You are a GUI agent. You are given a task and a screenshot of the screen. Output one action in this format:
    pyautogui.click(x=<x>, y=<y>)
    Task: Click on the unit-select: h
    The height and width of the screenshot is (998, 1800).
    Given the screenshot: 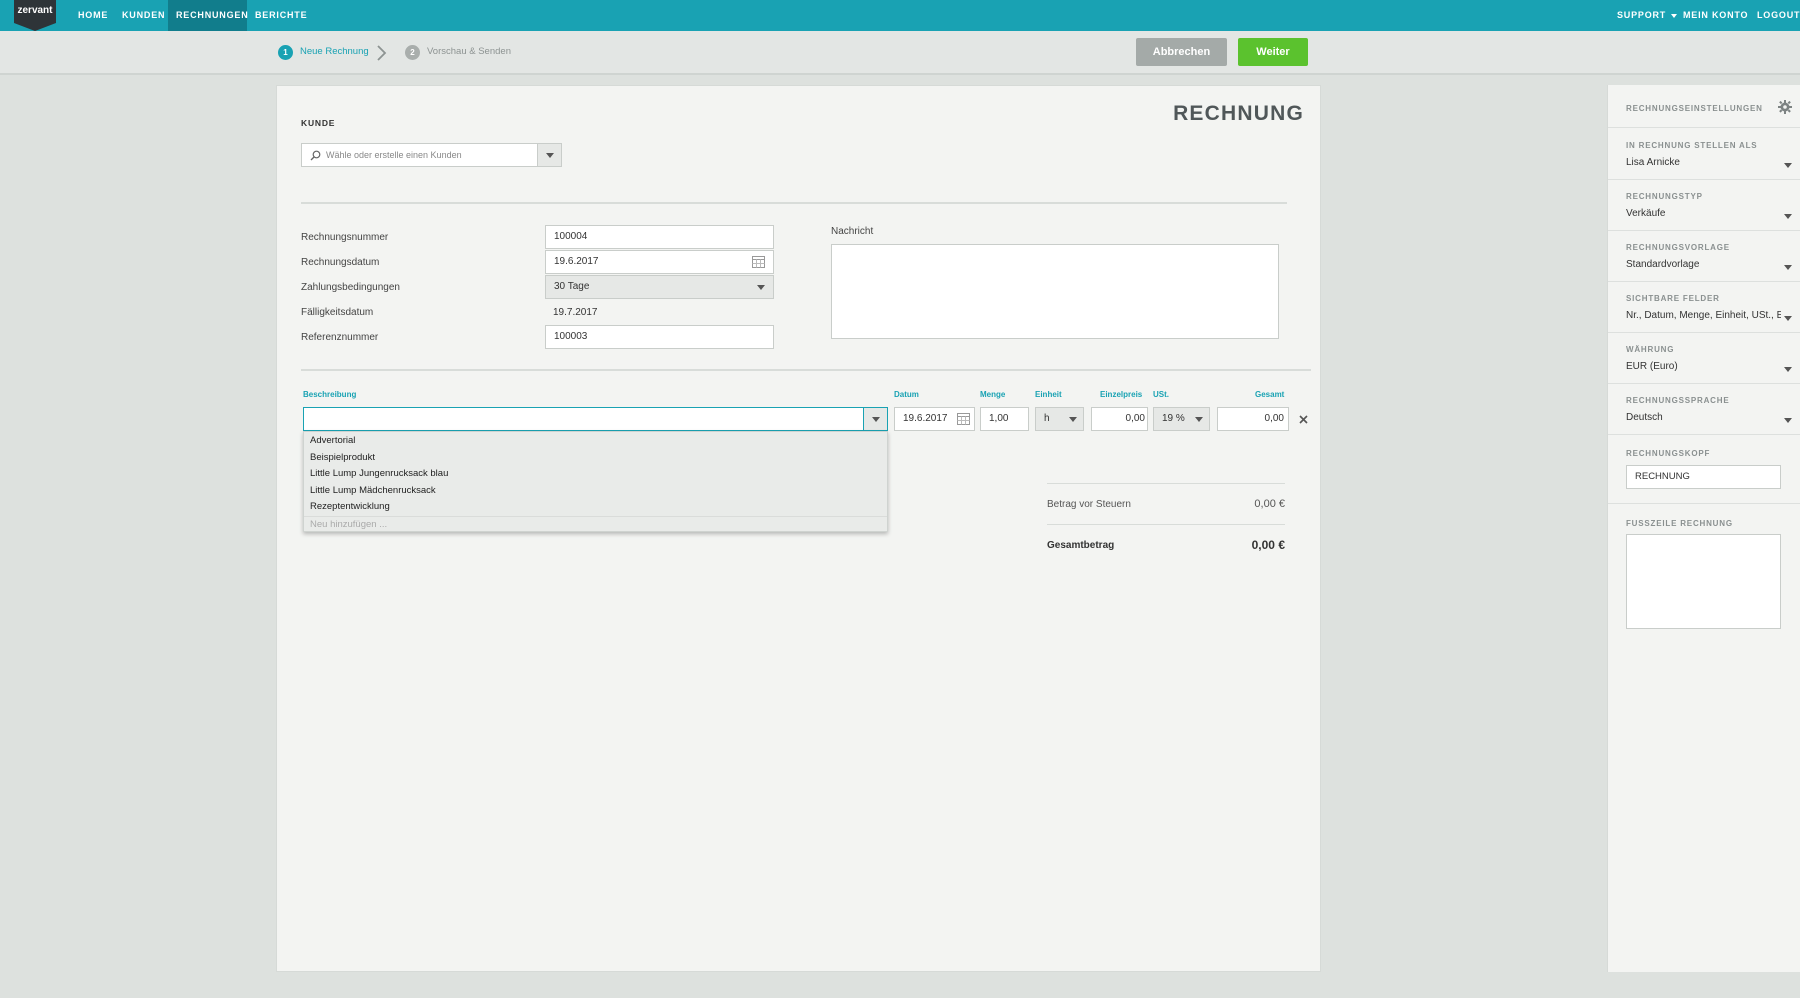 What is the action you would take?
    pyautogui.click(x=1059, y=419)
    